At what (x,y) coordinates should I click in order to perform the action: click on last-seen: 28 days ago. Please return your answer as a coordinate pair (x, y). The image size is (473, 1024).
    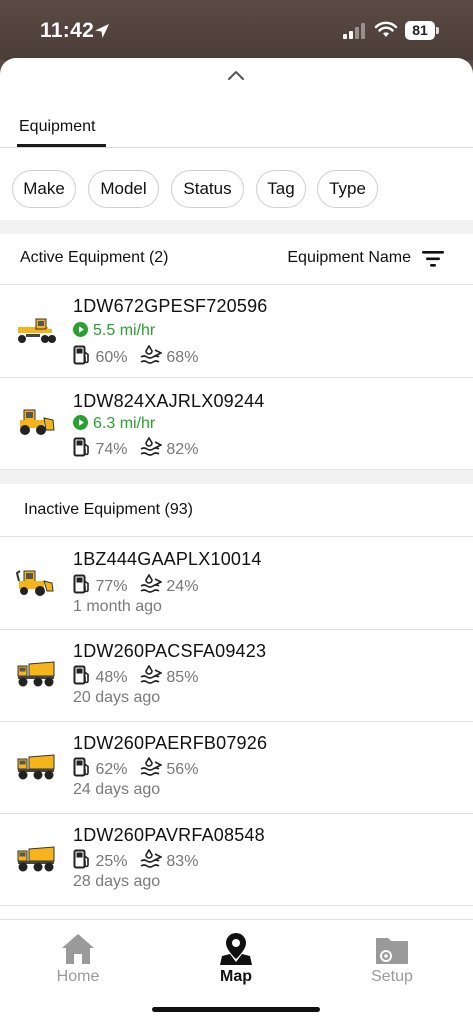
    Looking at the image, I should click on (117, 881).